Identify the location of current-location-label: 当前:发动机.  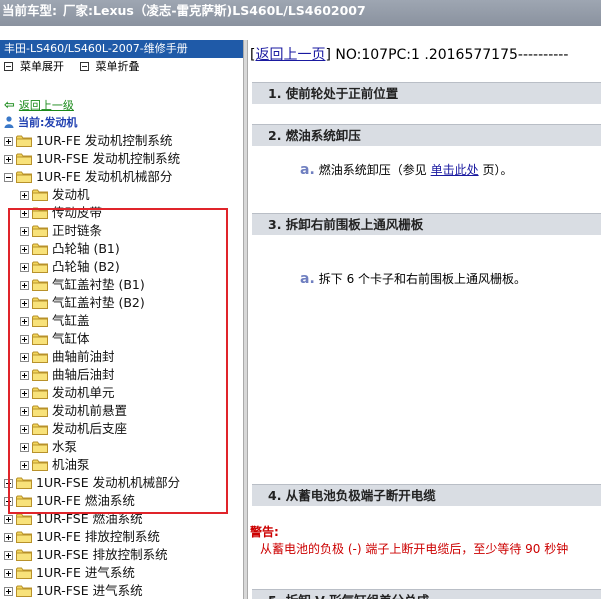
(48, 122).